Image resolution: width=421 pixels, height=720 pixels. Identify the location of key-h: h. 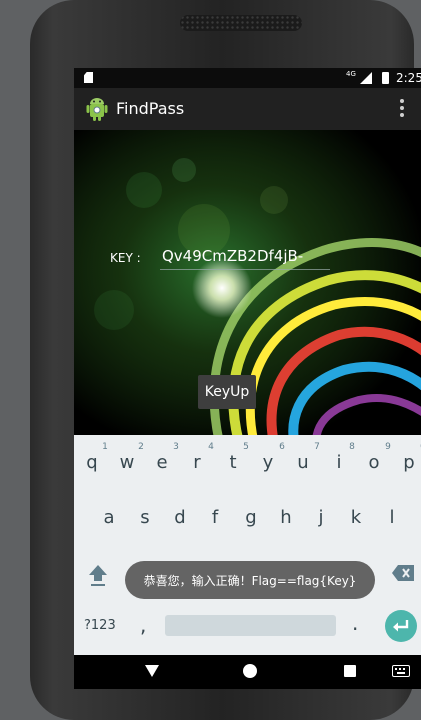
(286, 517).